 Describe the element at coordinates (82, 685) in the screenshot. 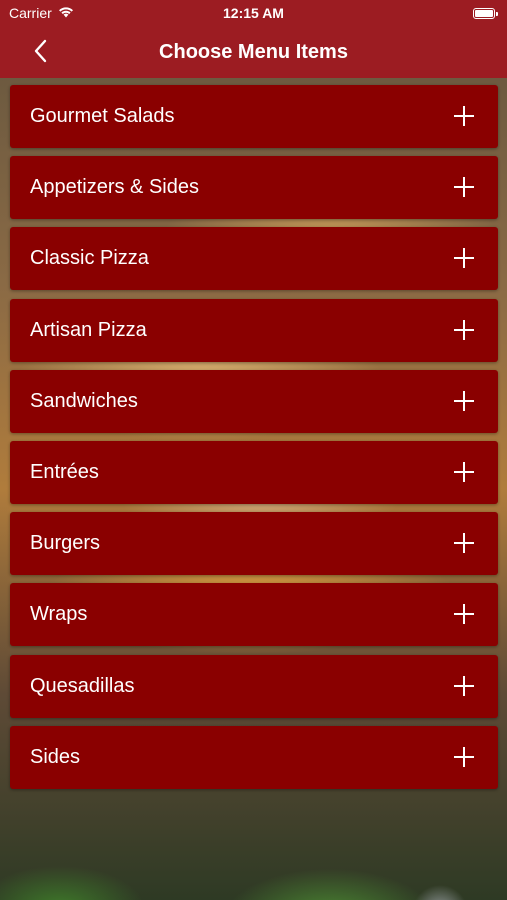

I see `menu-category-label: Quesadillas` at that location.